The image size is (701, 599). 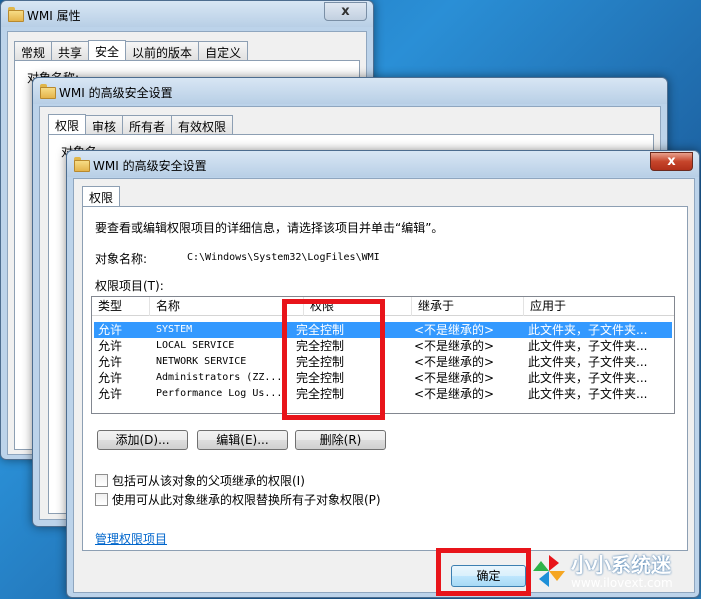 What do you see at coordinates (174, 329) in the screenshot?
I see `cell-name: SYSTEM` at bounding box center [174, 329].